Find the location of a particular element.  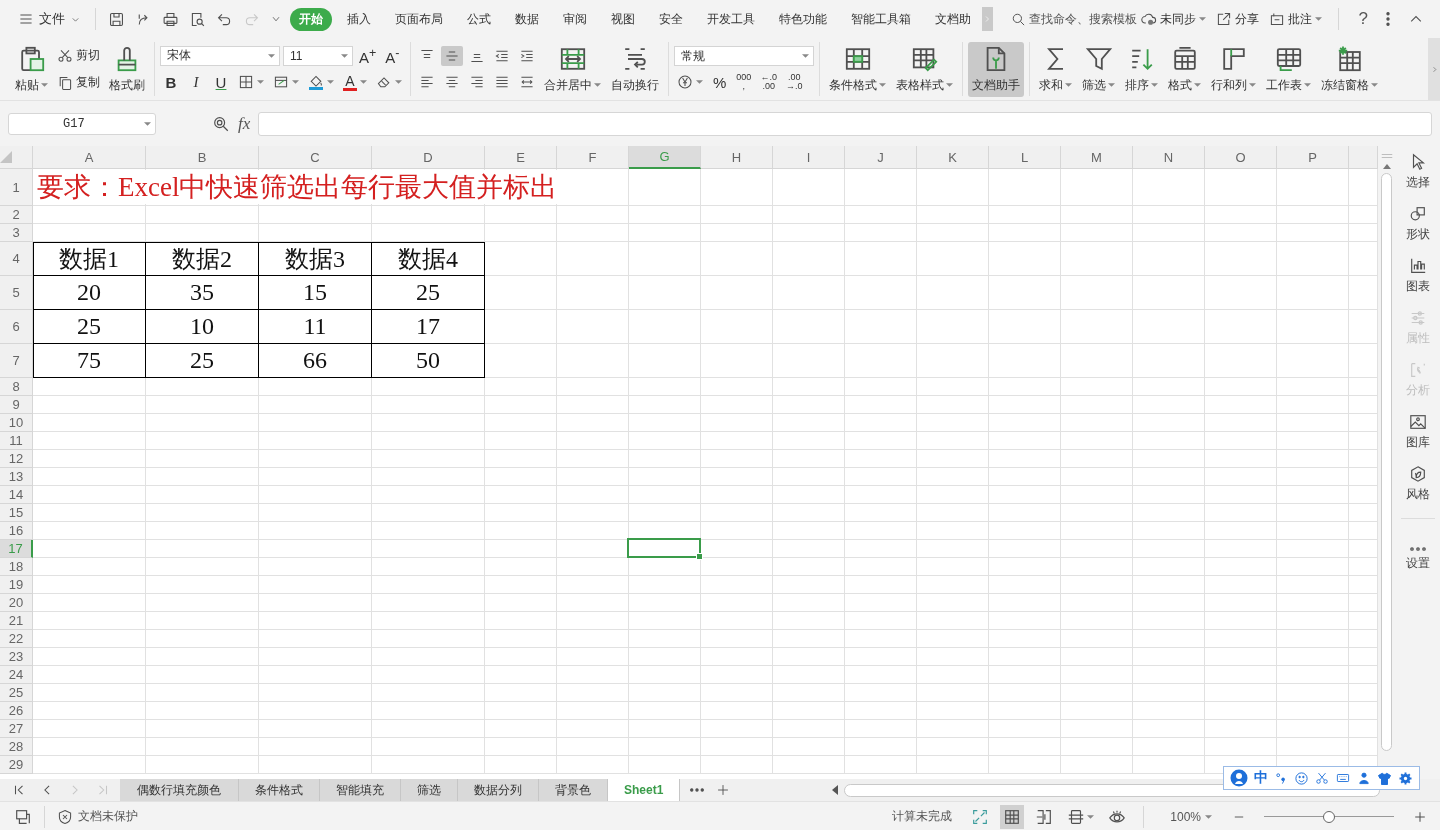

row-header: 26 is located at coordinates (16, 711).